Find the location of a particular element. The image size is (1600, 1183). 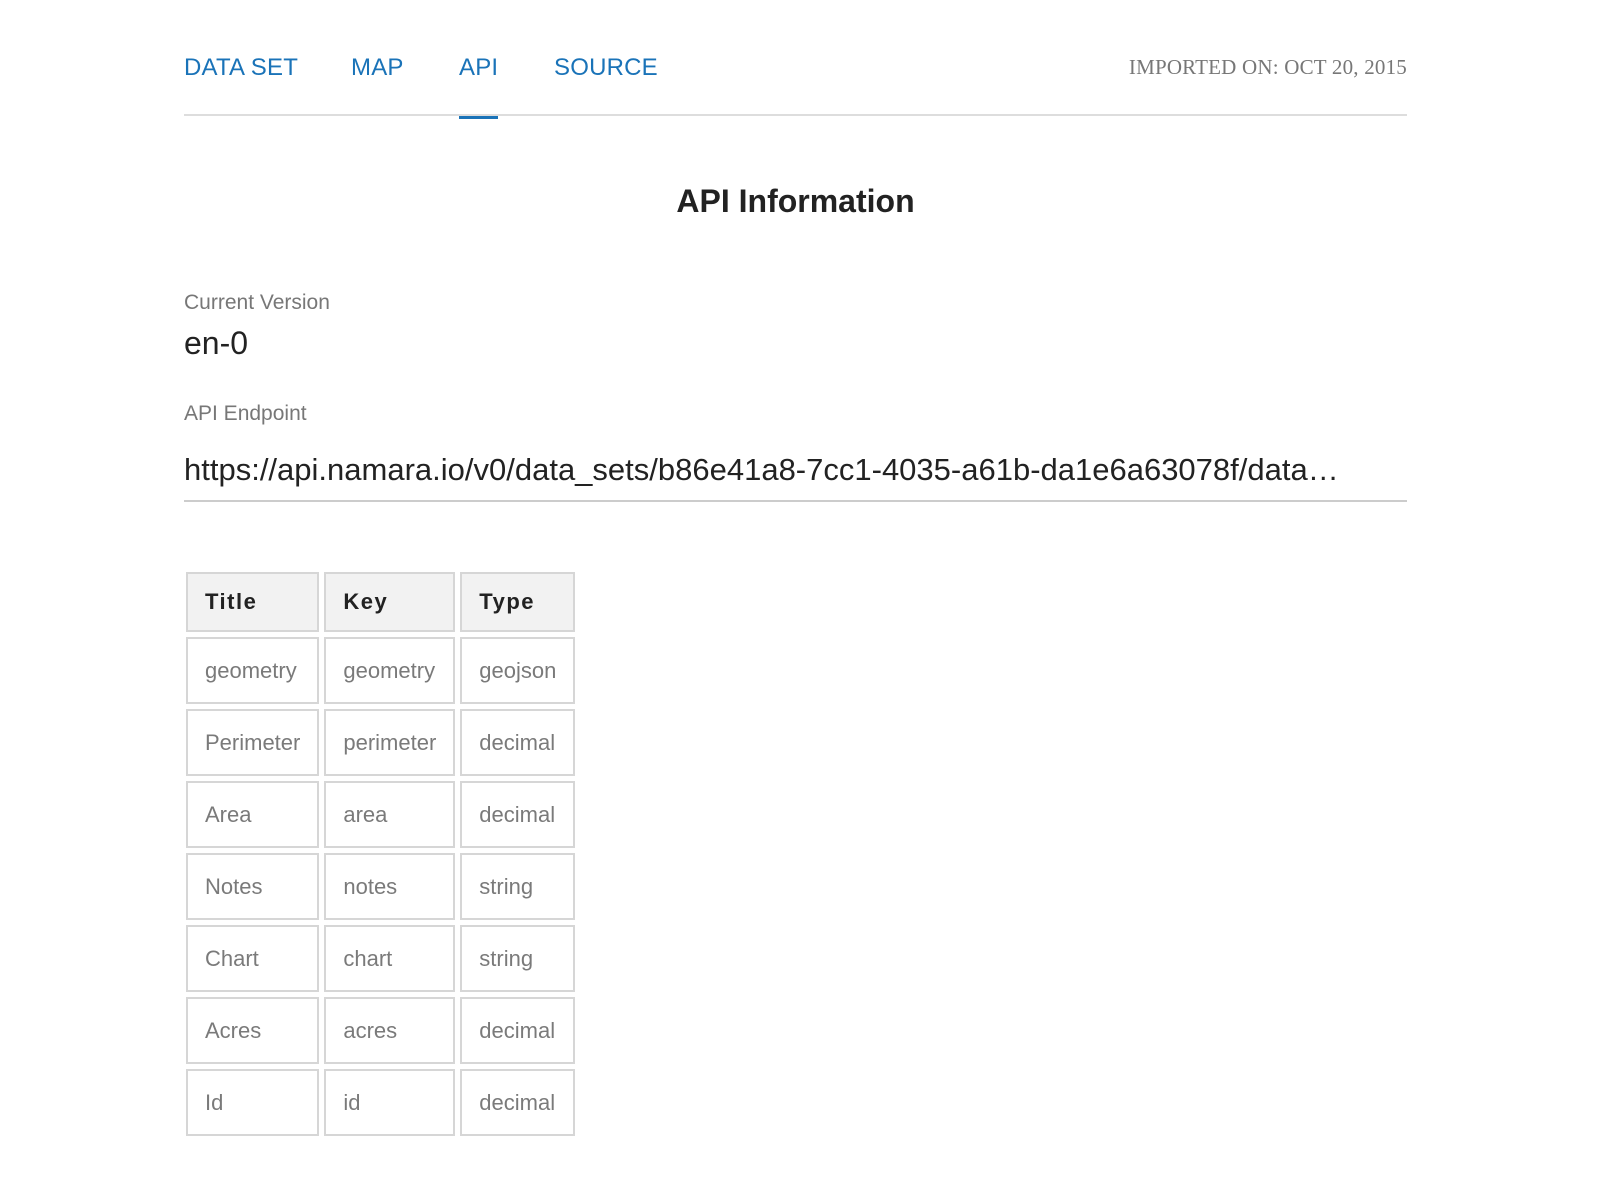

imported-date: IMPORTED ON: OCT 20, 2015 is located at coordinates (1267, 67).